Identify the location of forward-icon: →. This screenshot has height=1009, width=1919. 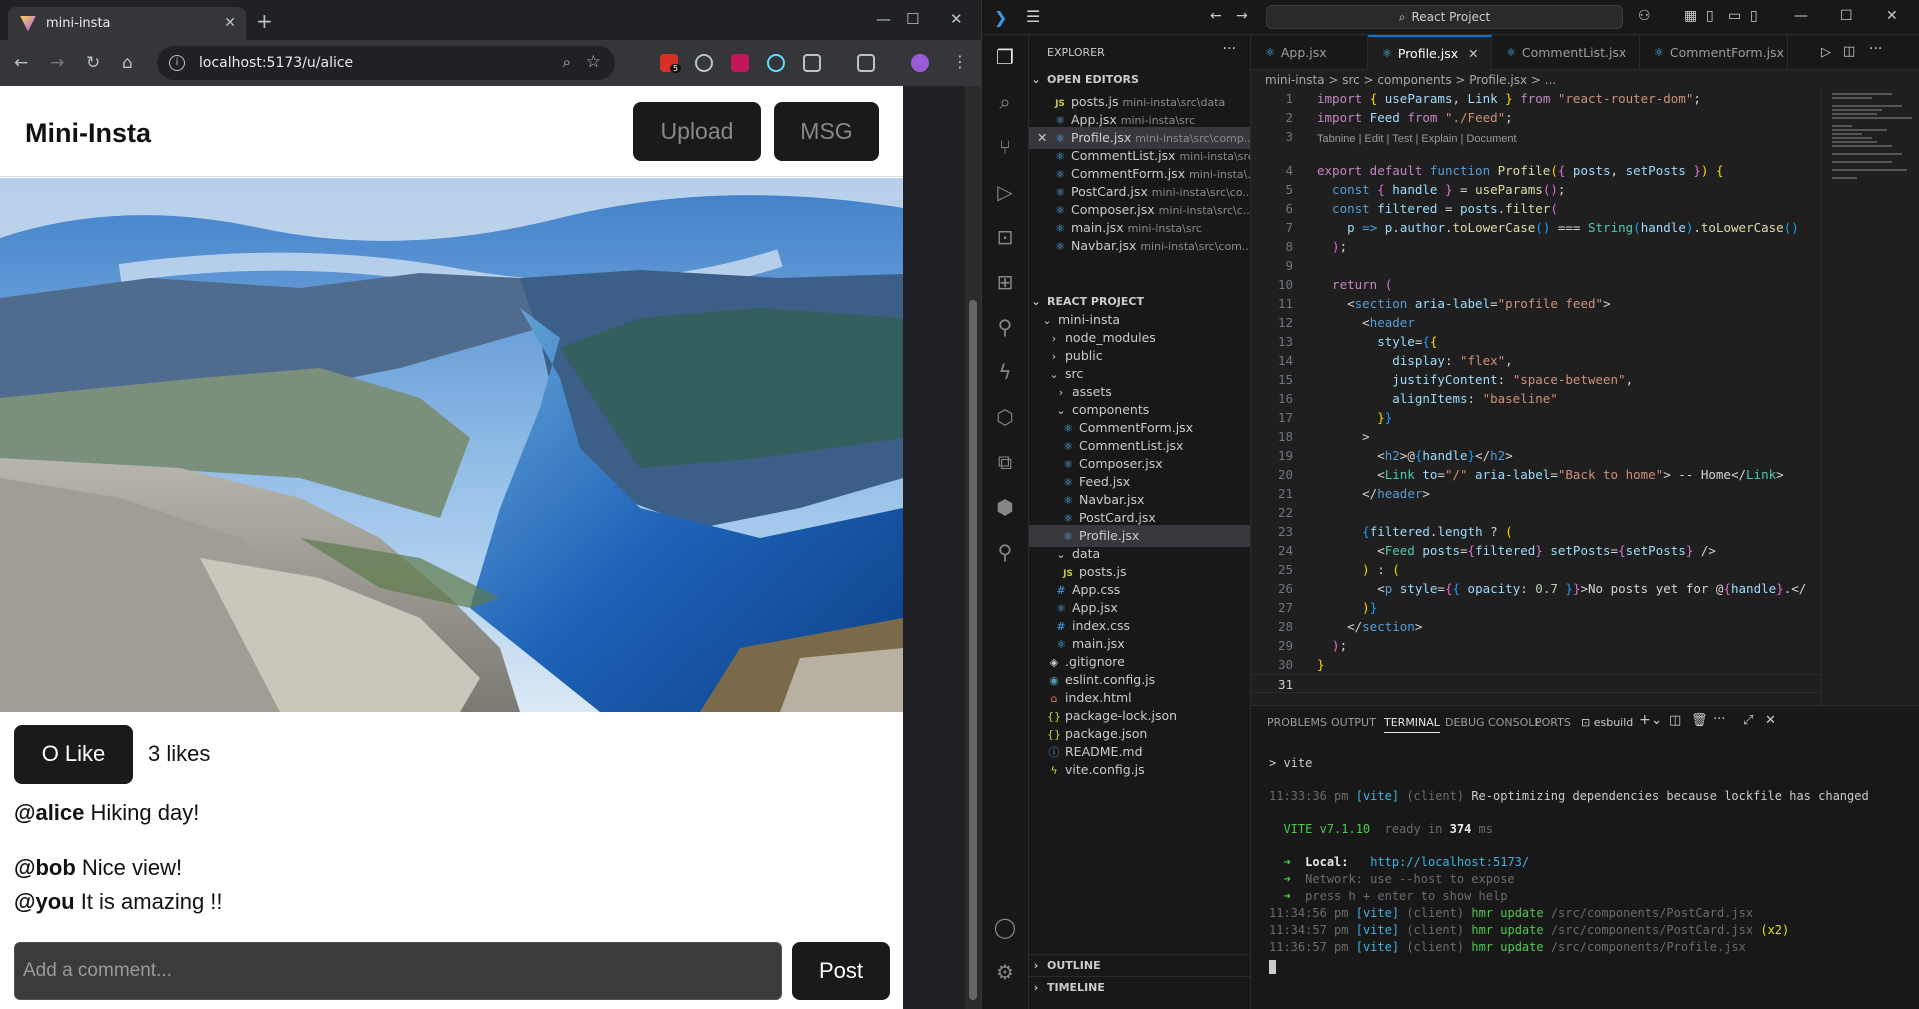
(57, 63).